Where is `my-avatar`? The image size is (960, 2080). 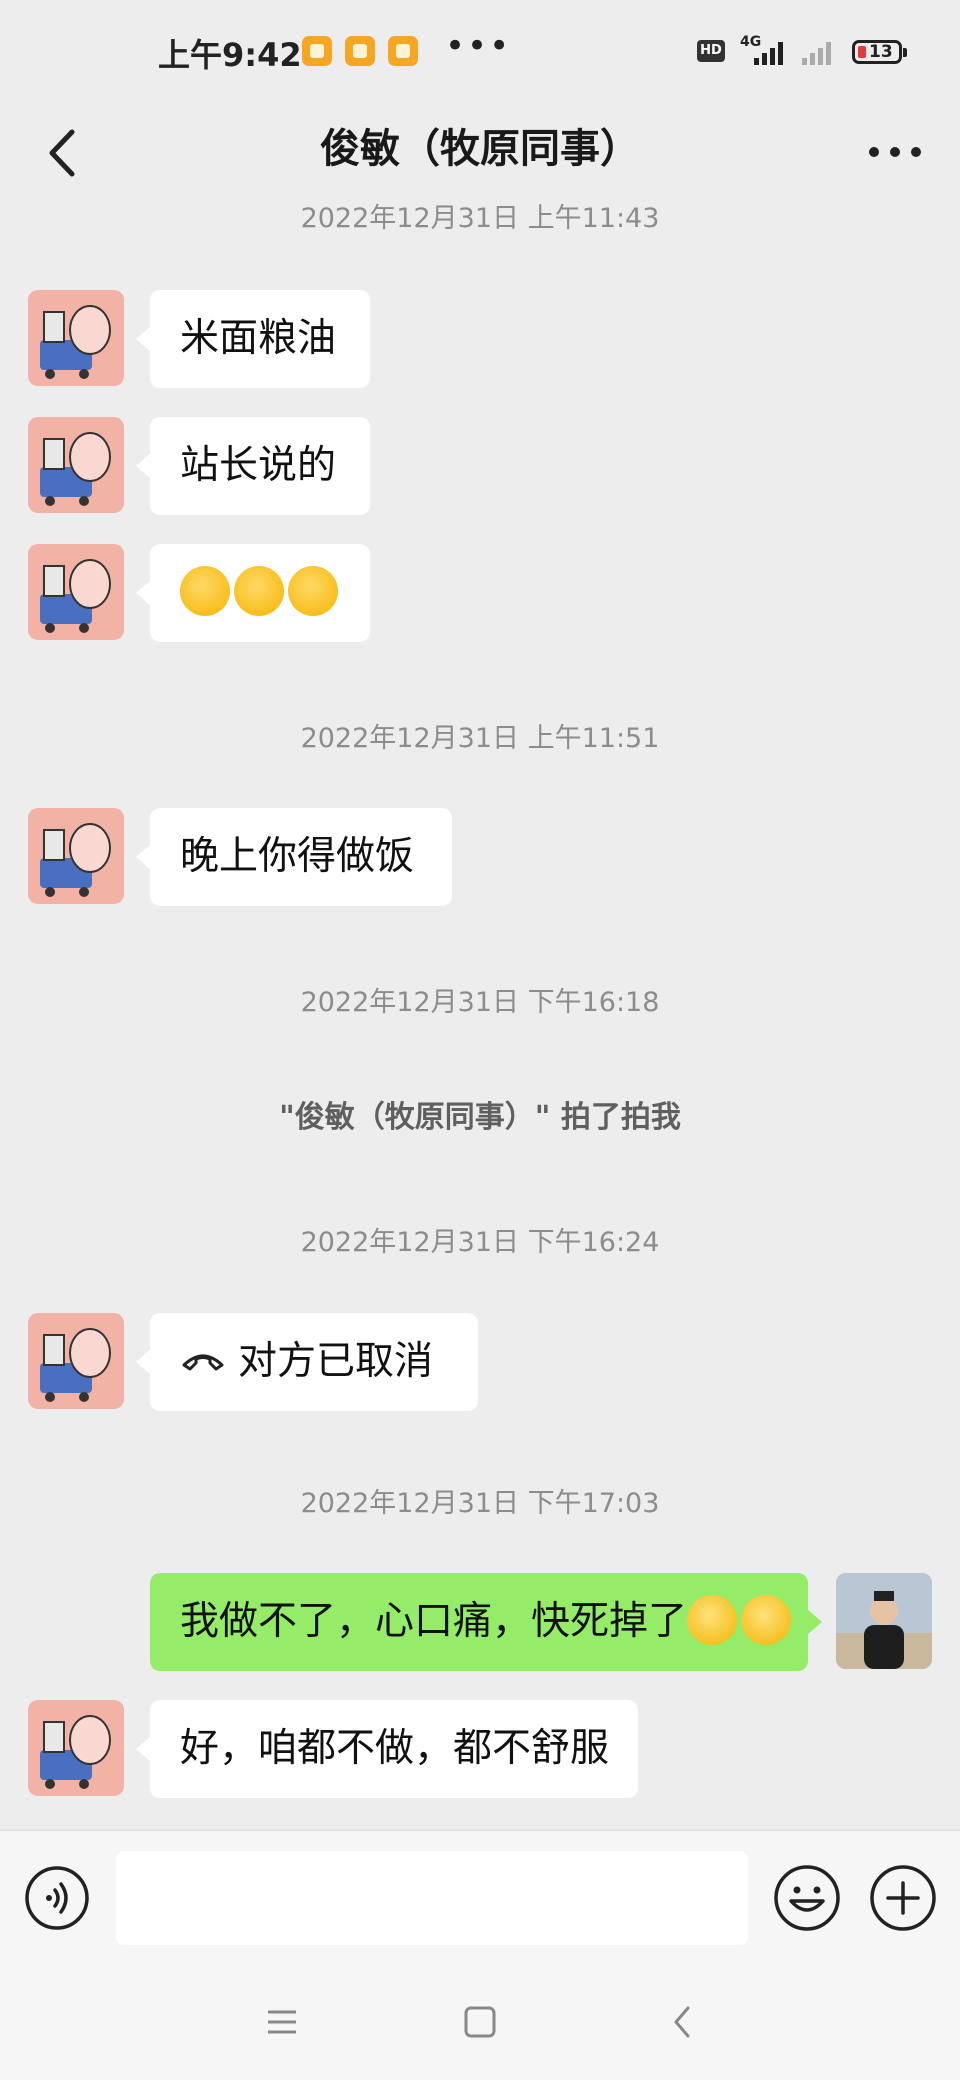 my-avatar is located at coordinates (884, 1621).